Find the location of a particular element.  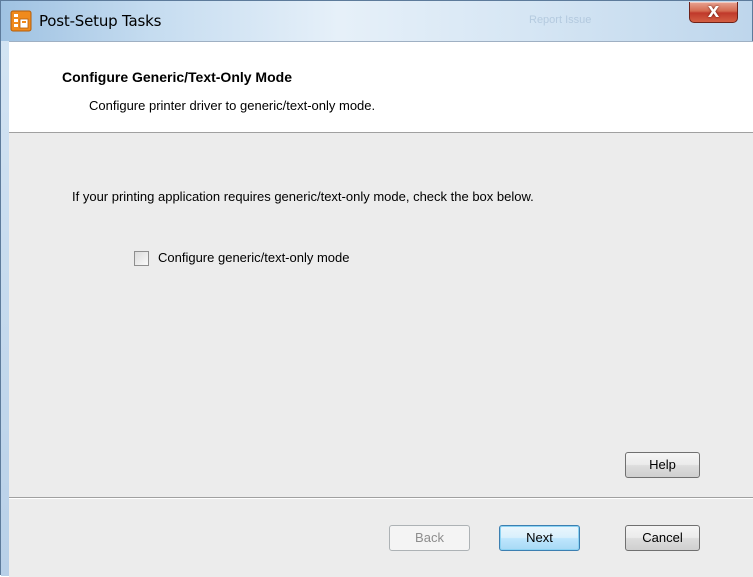

back-button: Back is located at coordinates (429, 538).